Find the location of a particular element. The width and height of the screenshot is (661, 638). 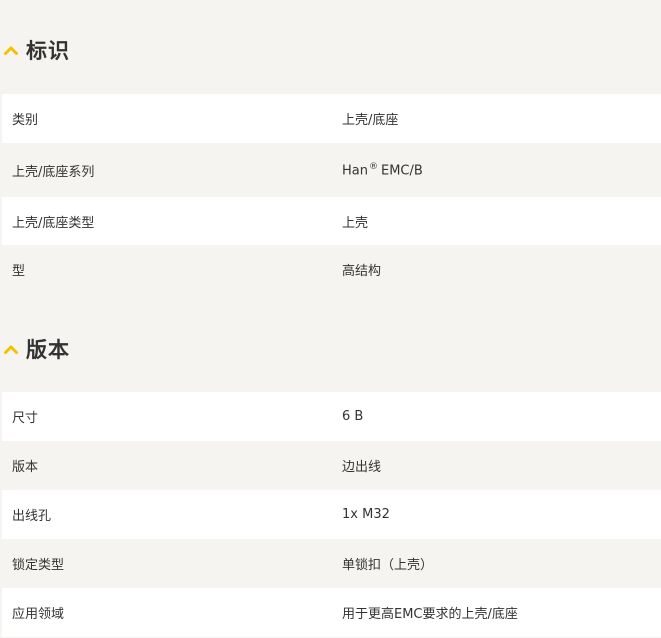

section-title: 标识 is located at coordinates (48, 51).